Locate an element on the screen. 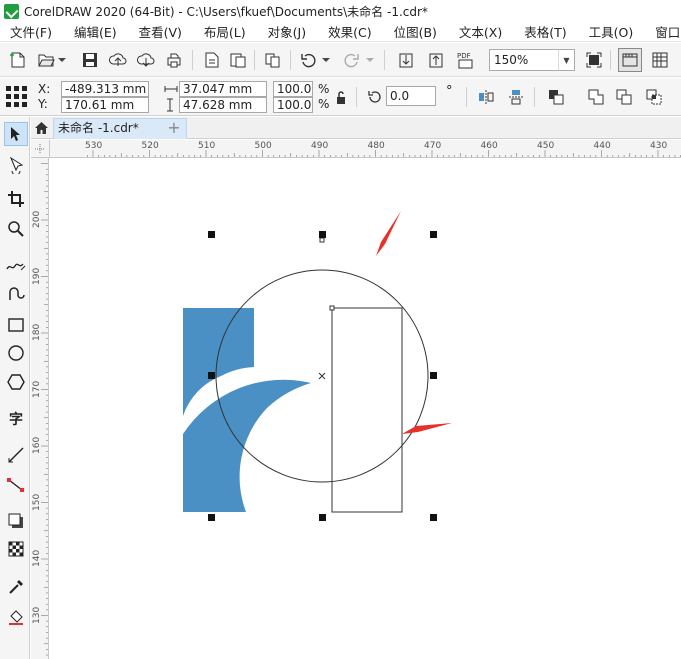 This screenshot has width=681, height=659. x-position-field: -489.313 mm is located at coordinates (105, 89).